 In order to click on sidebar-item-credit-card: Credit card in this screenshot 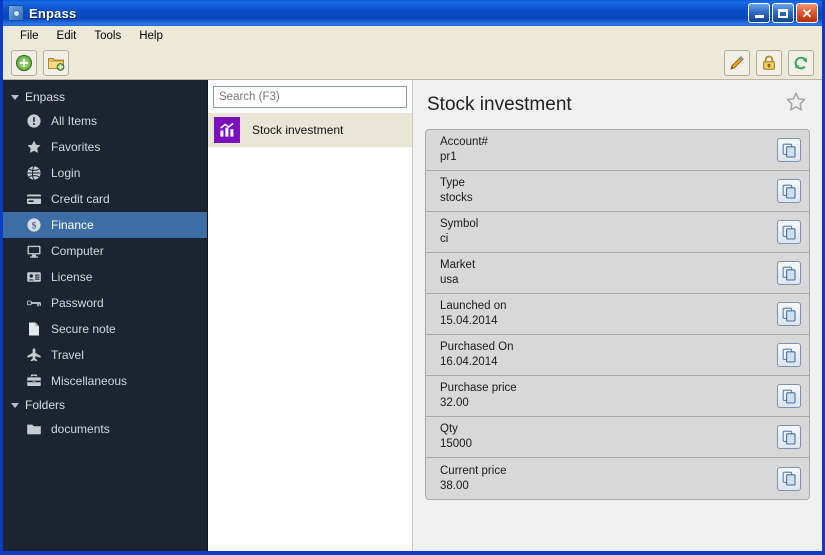, I will do `click(105, 199)`.